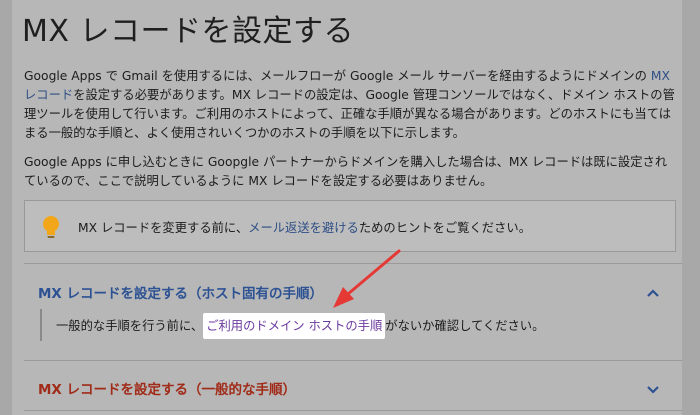 The image size is (700, 415). I want to click on tip-box: MX レコードを変更する前に、メール返送を避けるためのヒントをご覧ください。, so click(350, 226).